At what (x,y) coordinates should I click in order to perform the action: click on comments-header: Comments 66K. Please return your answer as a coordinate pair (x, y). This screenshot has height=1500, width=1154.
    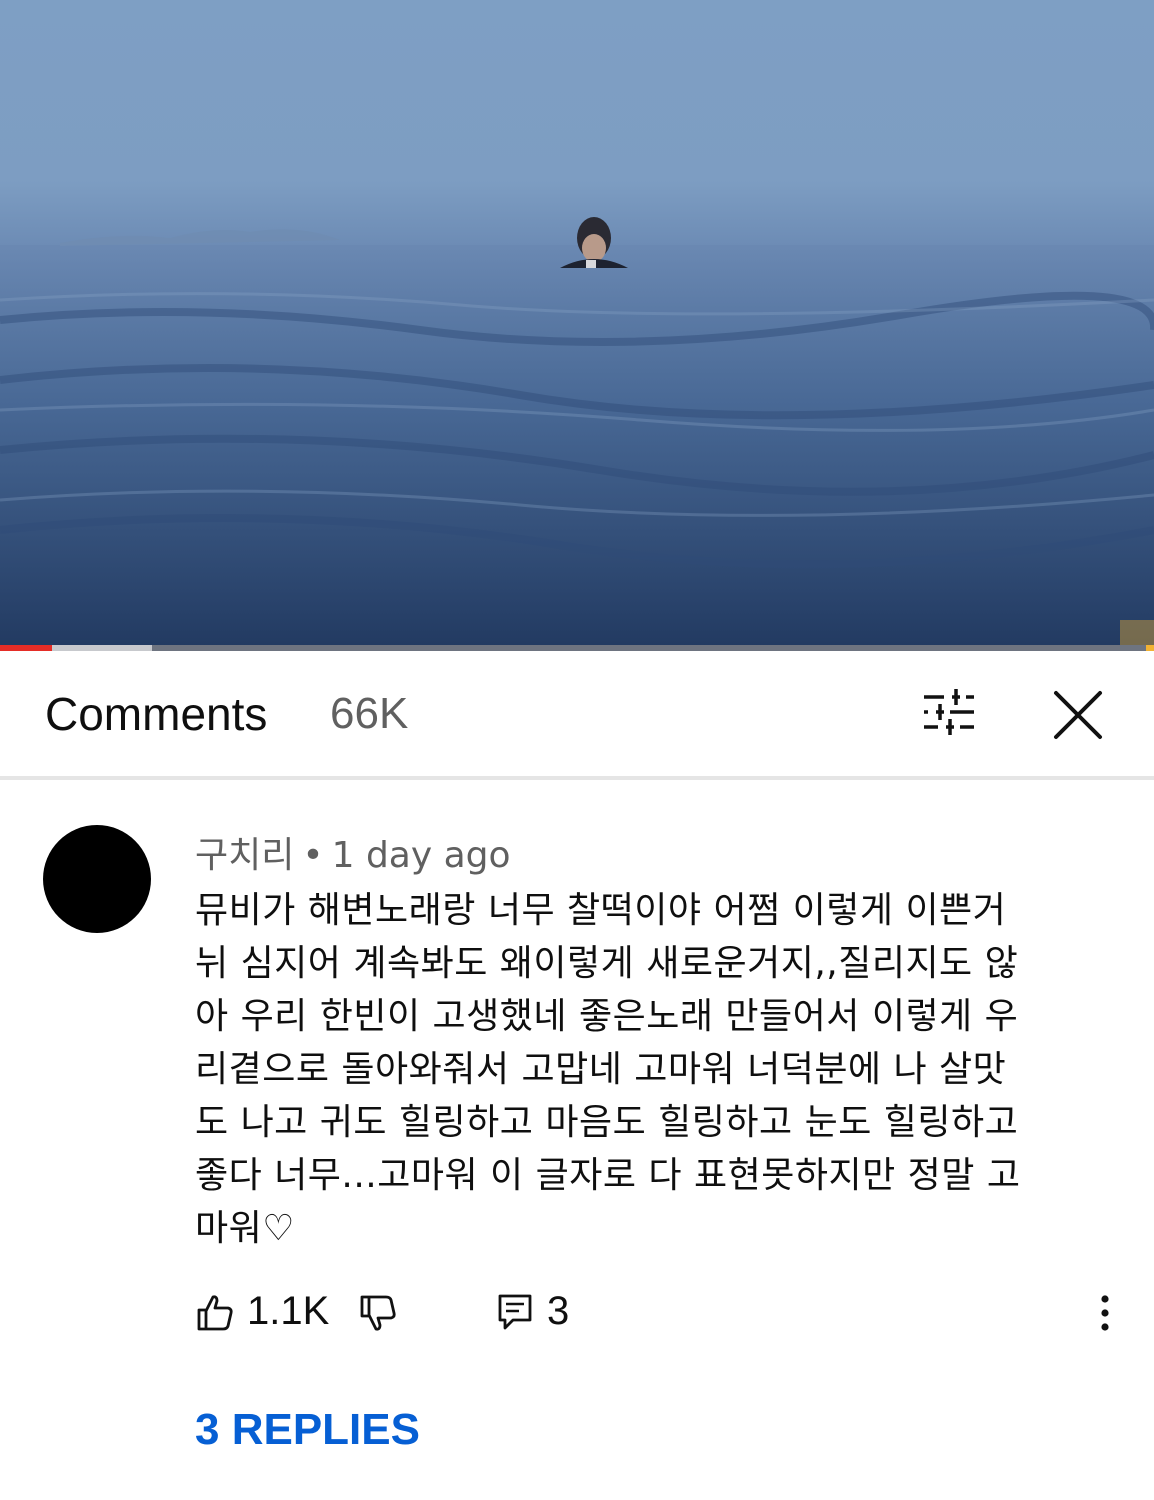
    Looking at the image, I should click on (577, 713).